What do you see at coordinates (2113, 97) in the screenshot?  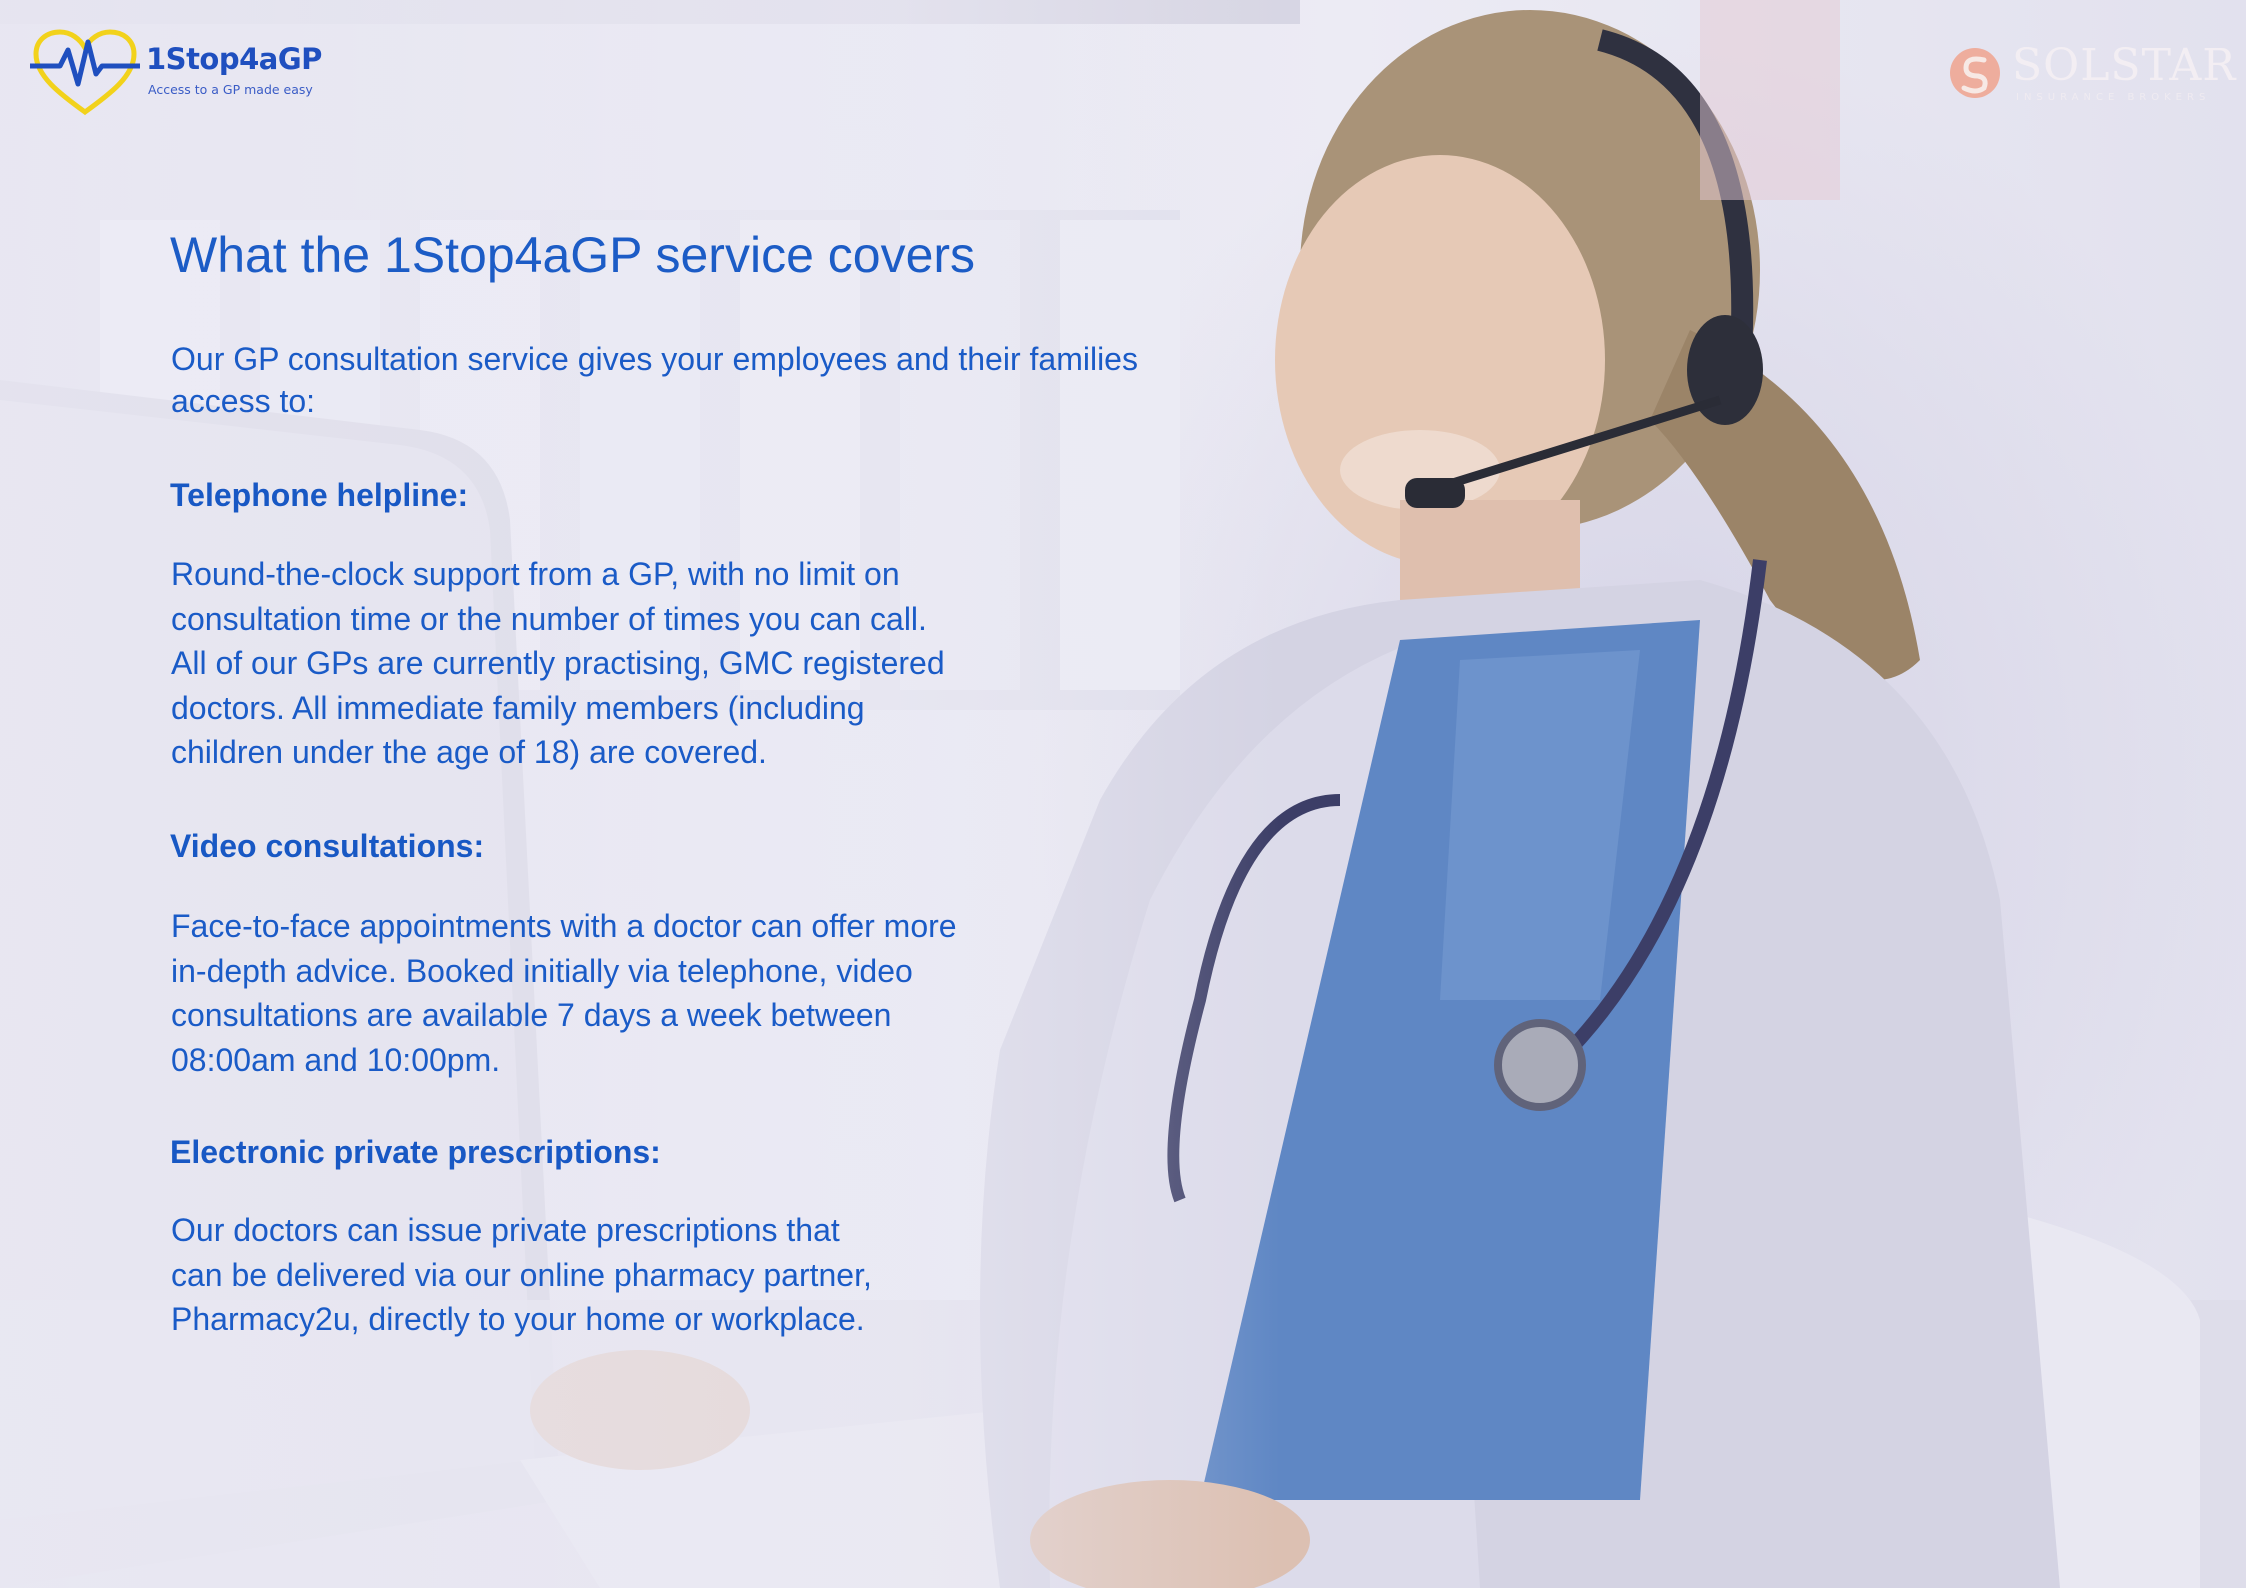 I see `partner-tagline: INSURANCE BROKERS` at bounding box center [2113, 97].